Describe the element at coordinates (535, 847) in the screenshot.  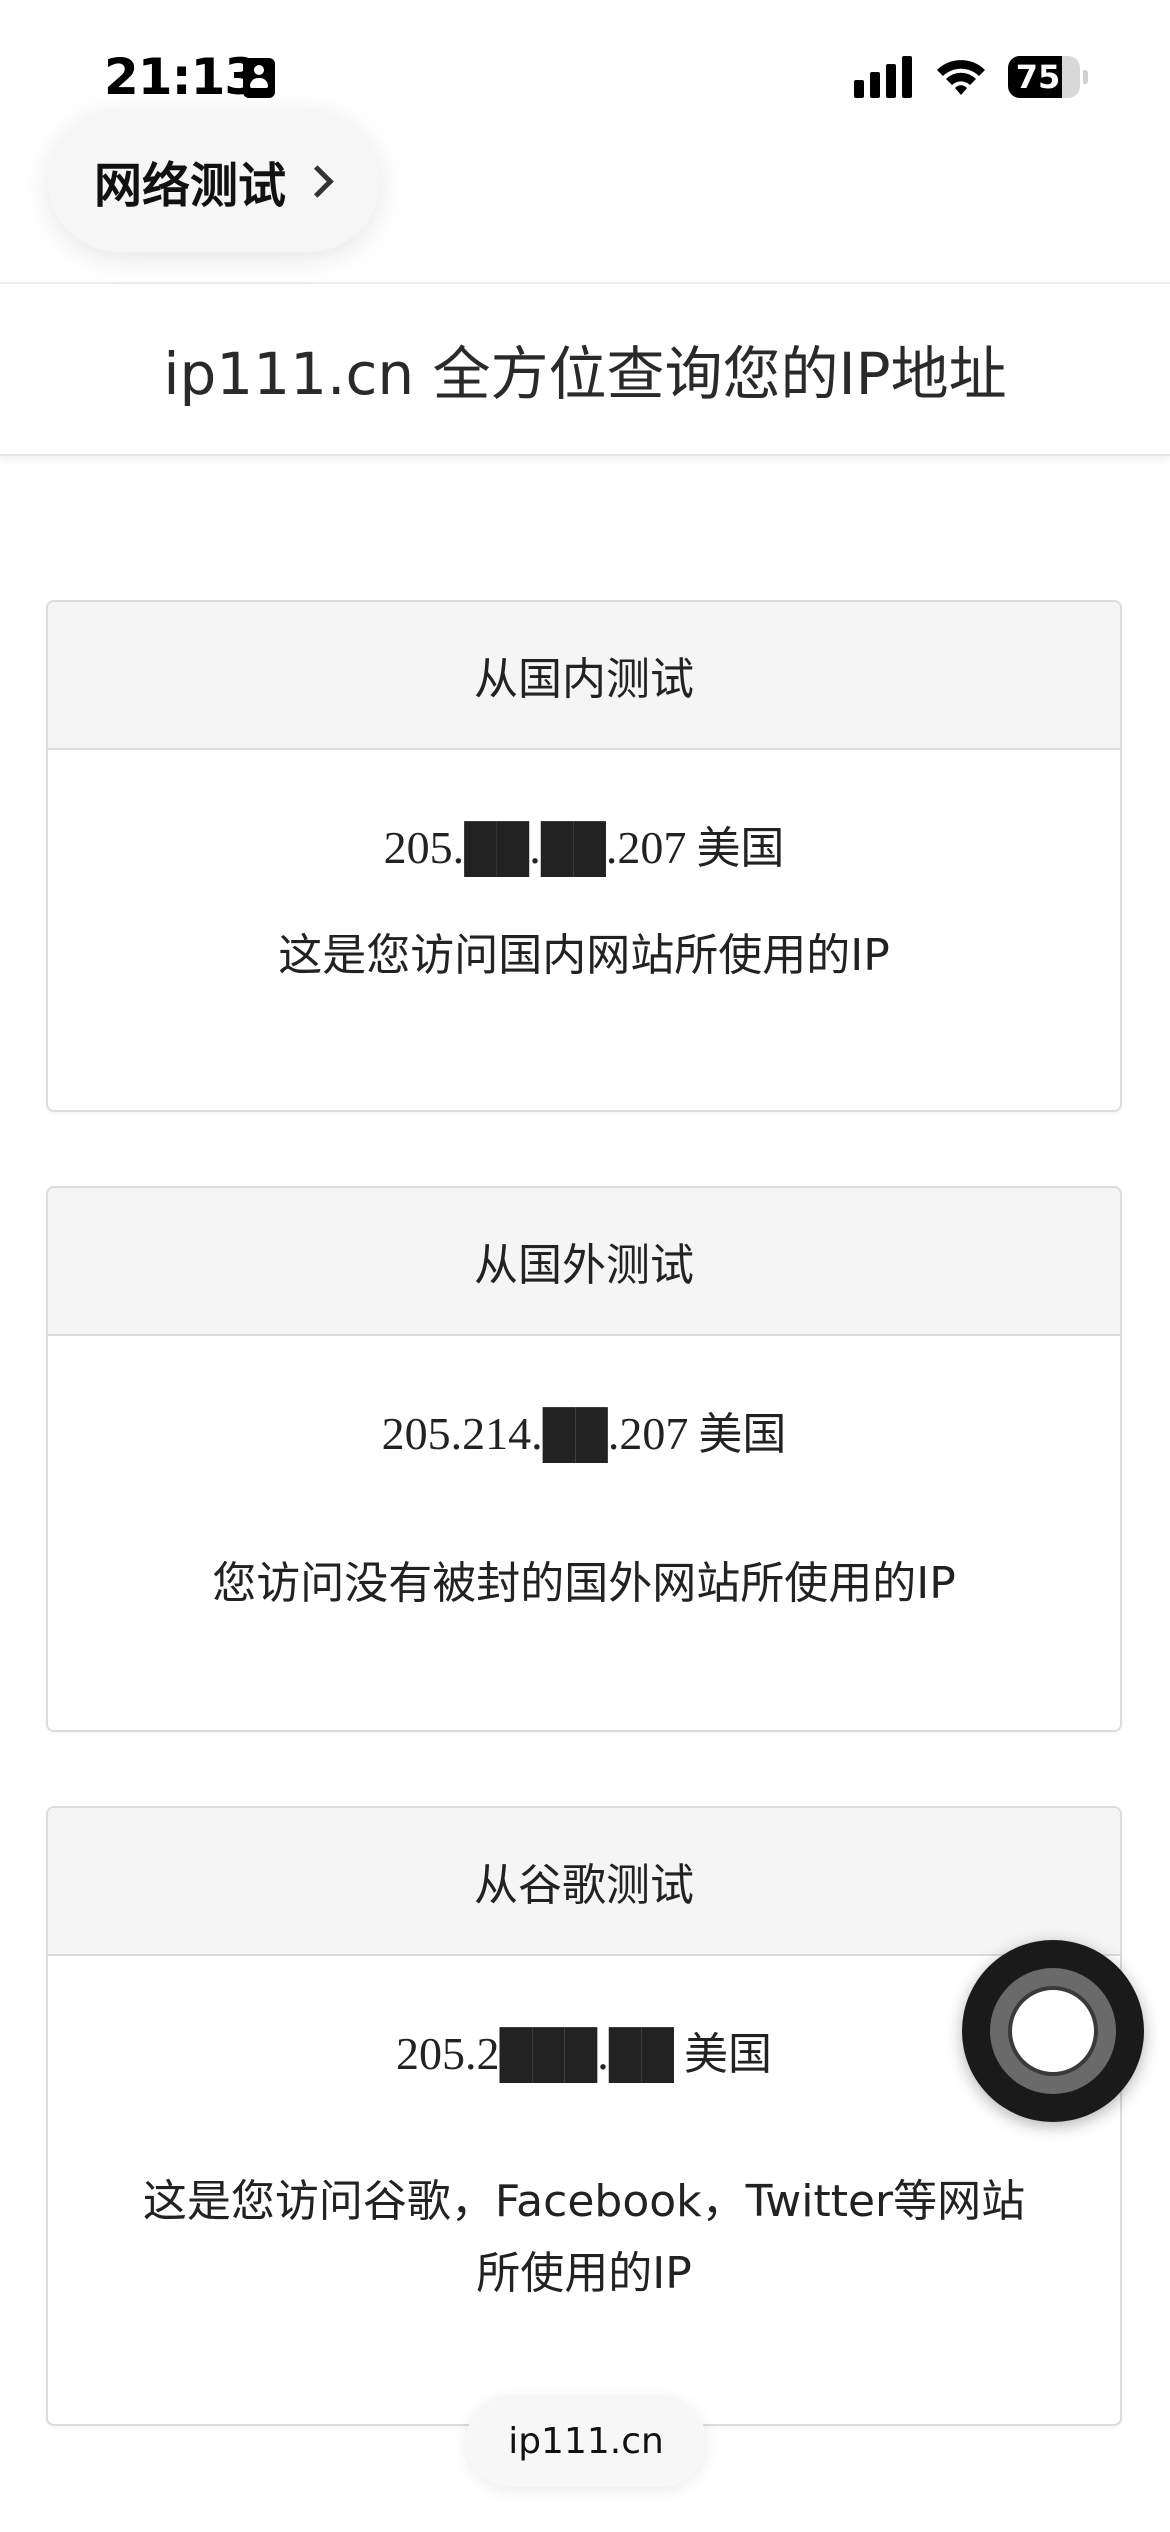
I see `ip-address: 205.██.██.207` at that location.